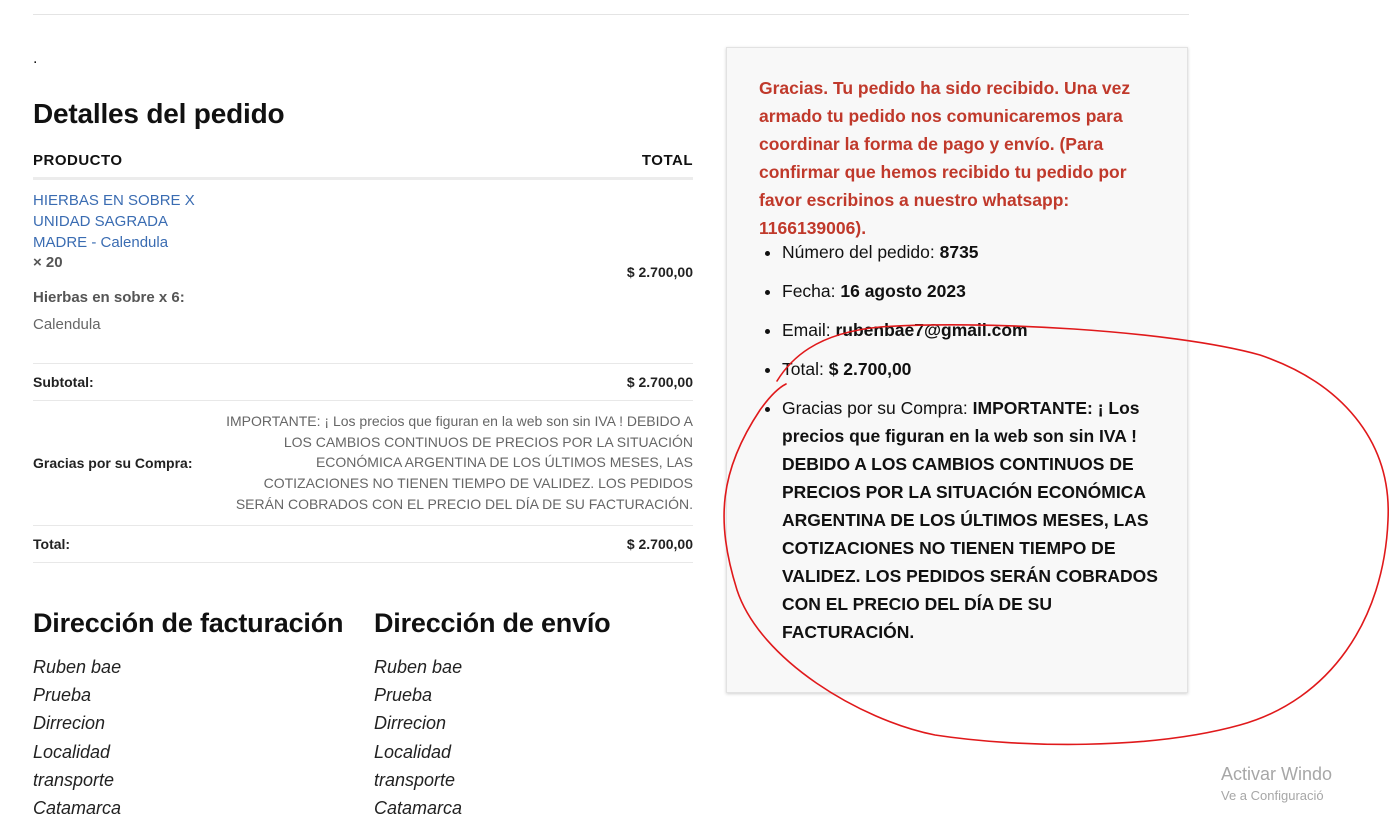  What do you see at coordinates (77, 807) in the screenshot?
I see `billing-line: Catamarca` at bounding box center [77, 807].